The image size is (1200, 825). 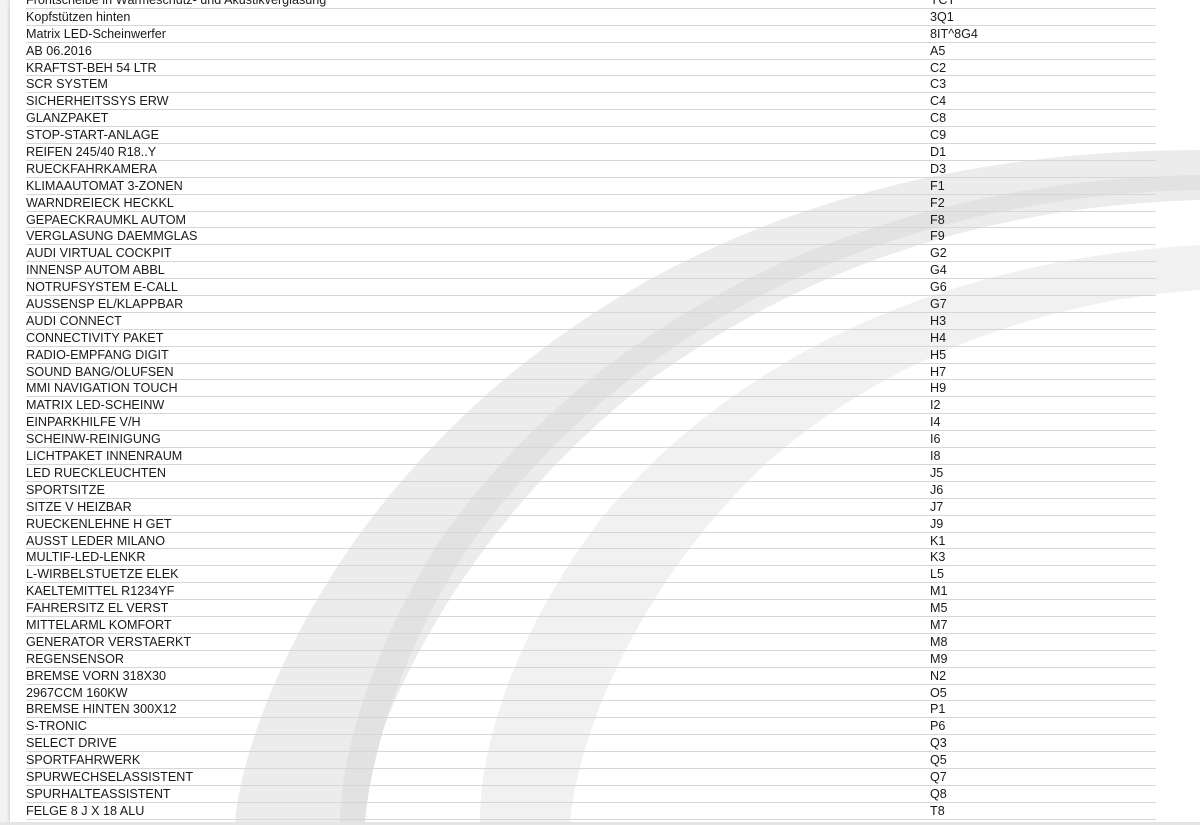 What do you see at coordinates (938, 388) in the screenshot?
I see `option-code: H9` at bounding box center [938, 388].